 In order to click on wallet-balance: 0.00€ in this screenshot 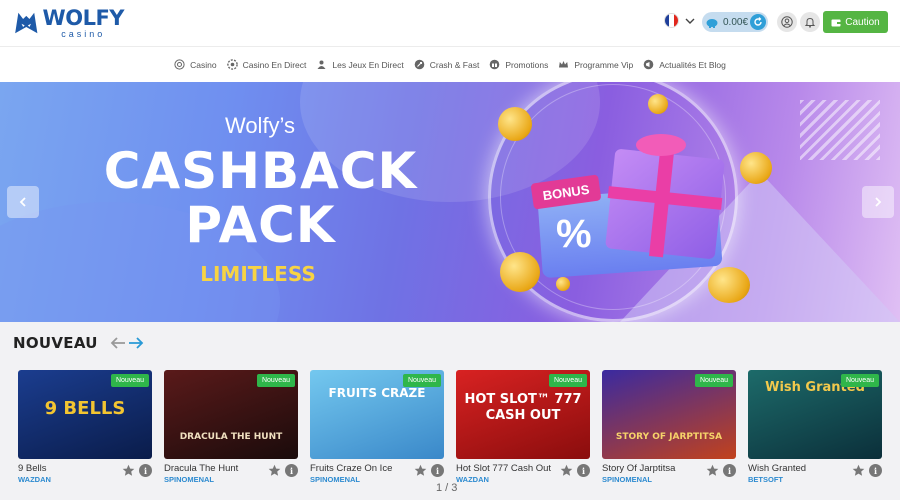, I will do `click(735, 22)`.